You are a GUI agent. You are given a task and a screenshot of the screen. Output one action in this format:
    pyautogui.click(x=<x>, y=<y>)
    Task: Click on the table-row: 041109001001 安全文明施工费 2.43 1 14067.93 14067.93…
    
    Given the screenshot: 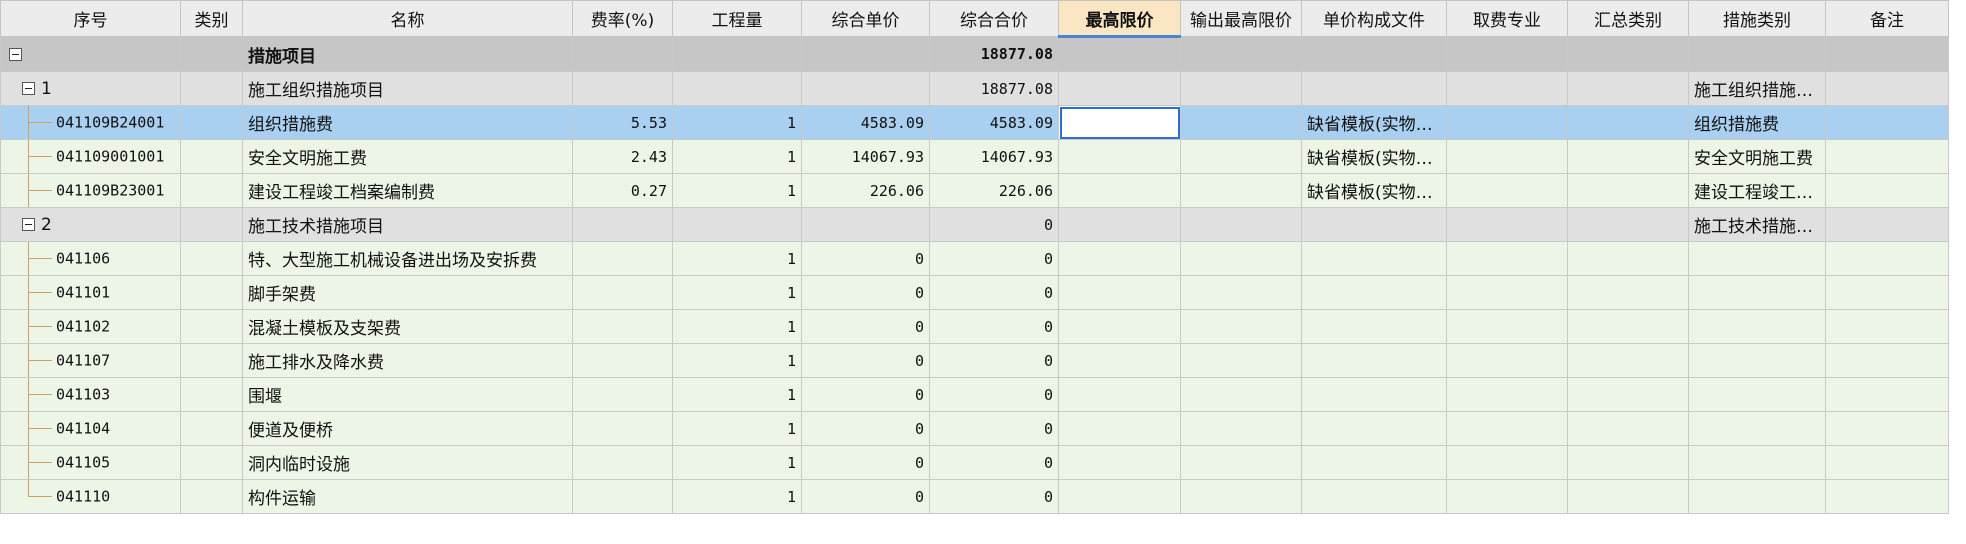 What is the action you would take?
    pyautogui.click(x=974, y=156)
    